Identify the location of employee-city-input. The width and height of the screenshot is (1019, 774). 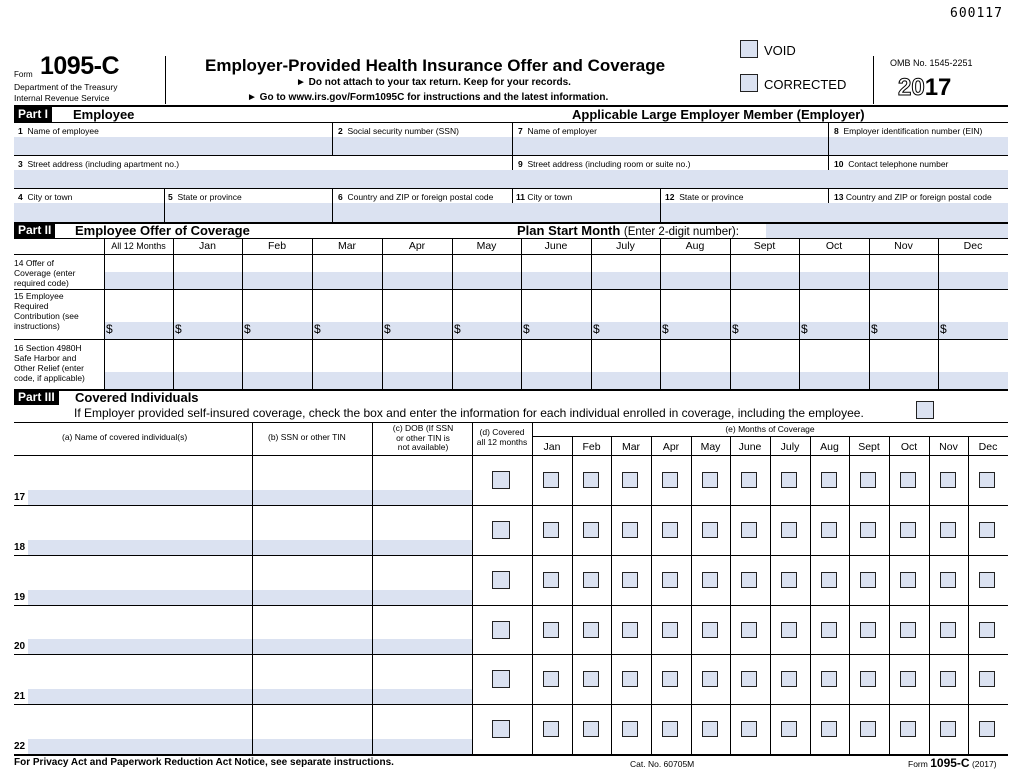
(89, 212).